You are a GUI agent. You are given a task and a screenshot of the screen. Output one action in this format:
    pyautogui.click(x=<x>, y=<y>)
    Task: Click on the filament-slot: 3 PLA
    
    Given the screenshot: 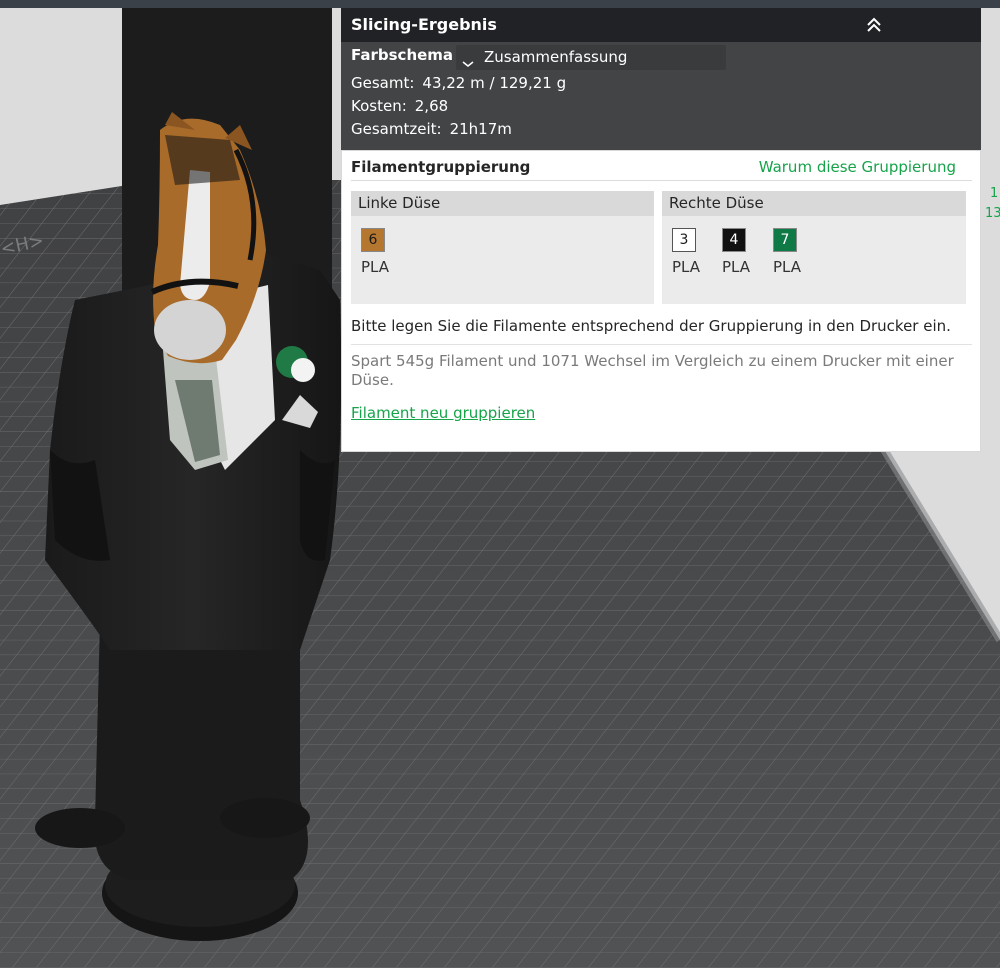 What is the action you would take?
    pyautogui.click(x=692, y=252)
    